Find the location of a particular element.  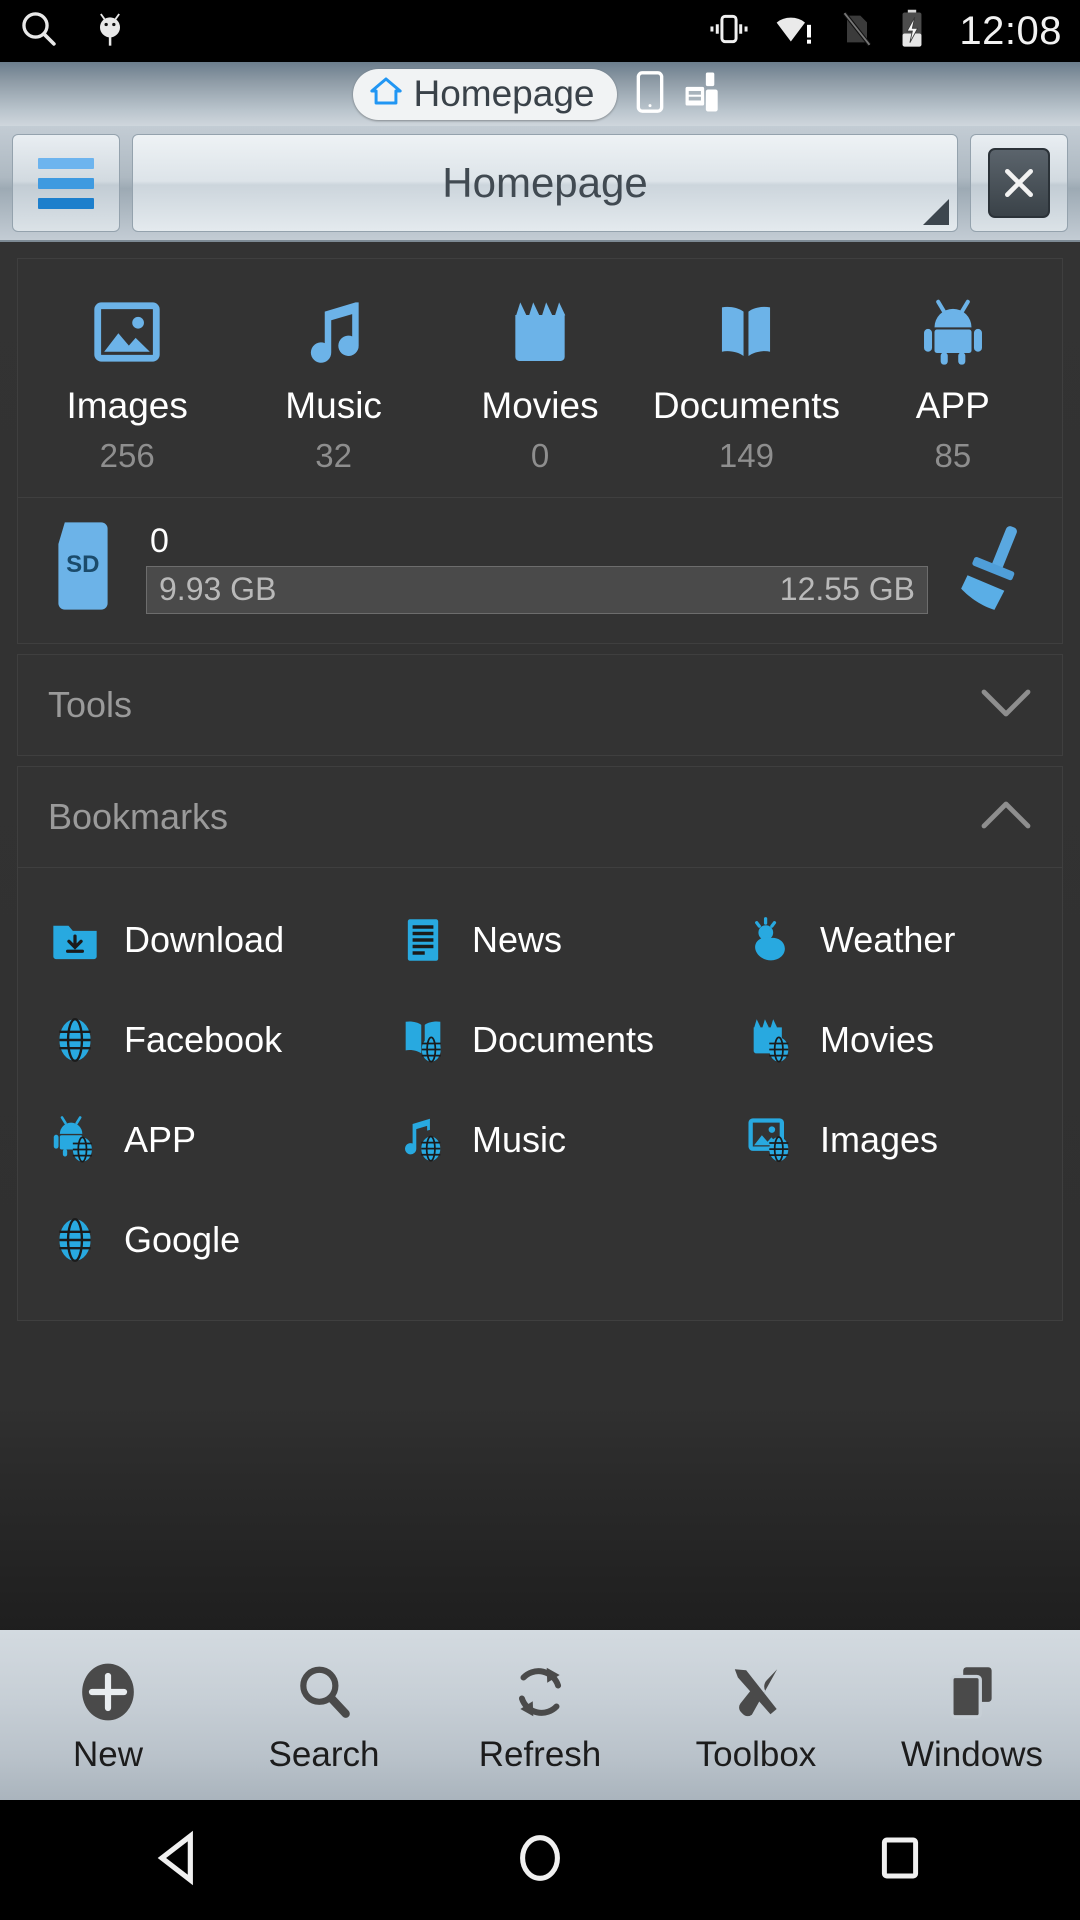

bottom-toolbar: New Search Refresh Toolbox Windows is located at coordinates (540, 1715).